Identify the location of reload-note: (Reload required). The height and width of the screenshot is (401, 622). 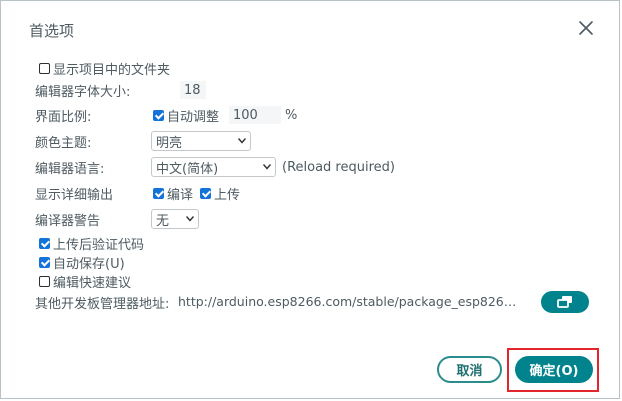
(338, 167).